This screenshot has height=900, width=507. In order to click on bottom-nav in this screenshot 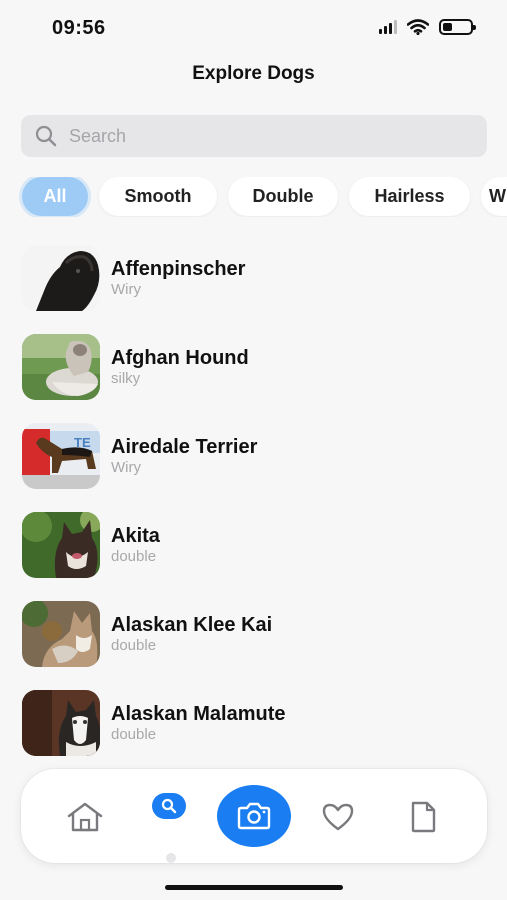, I will do `click(254, 816)`.